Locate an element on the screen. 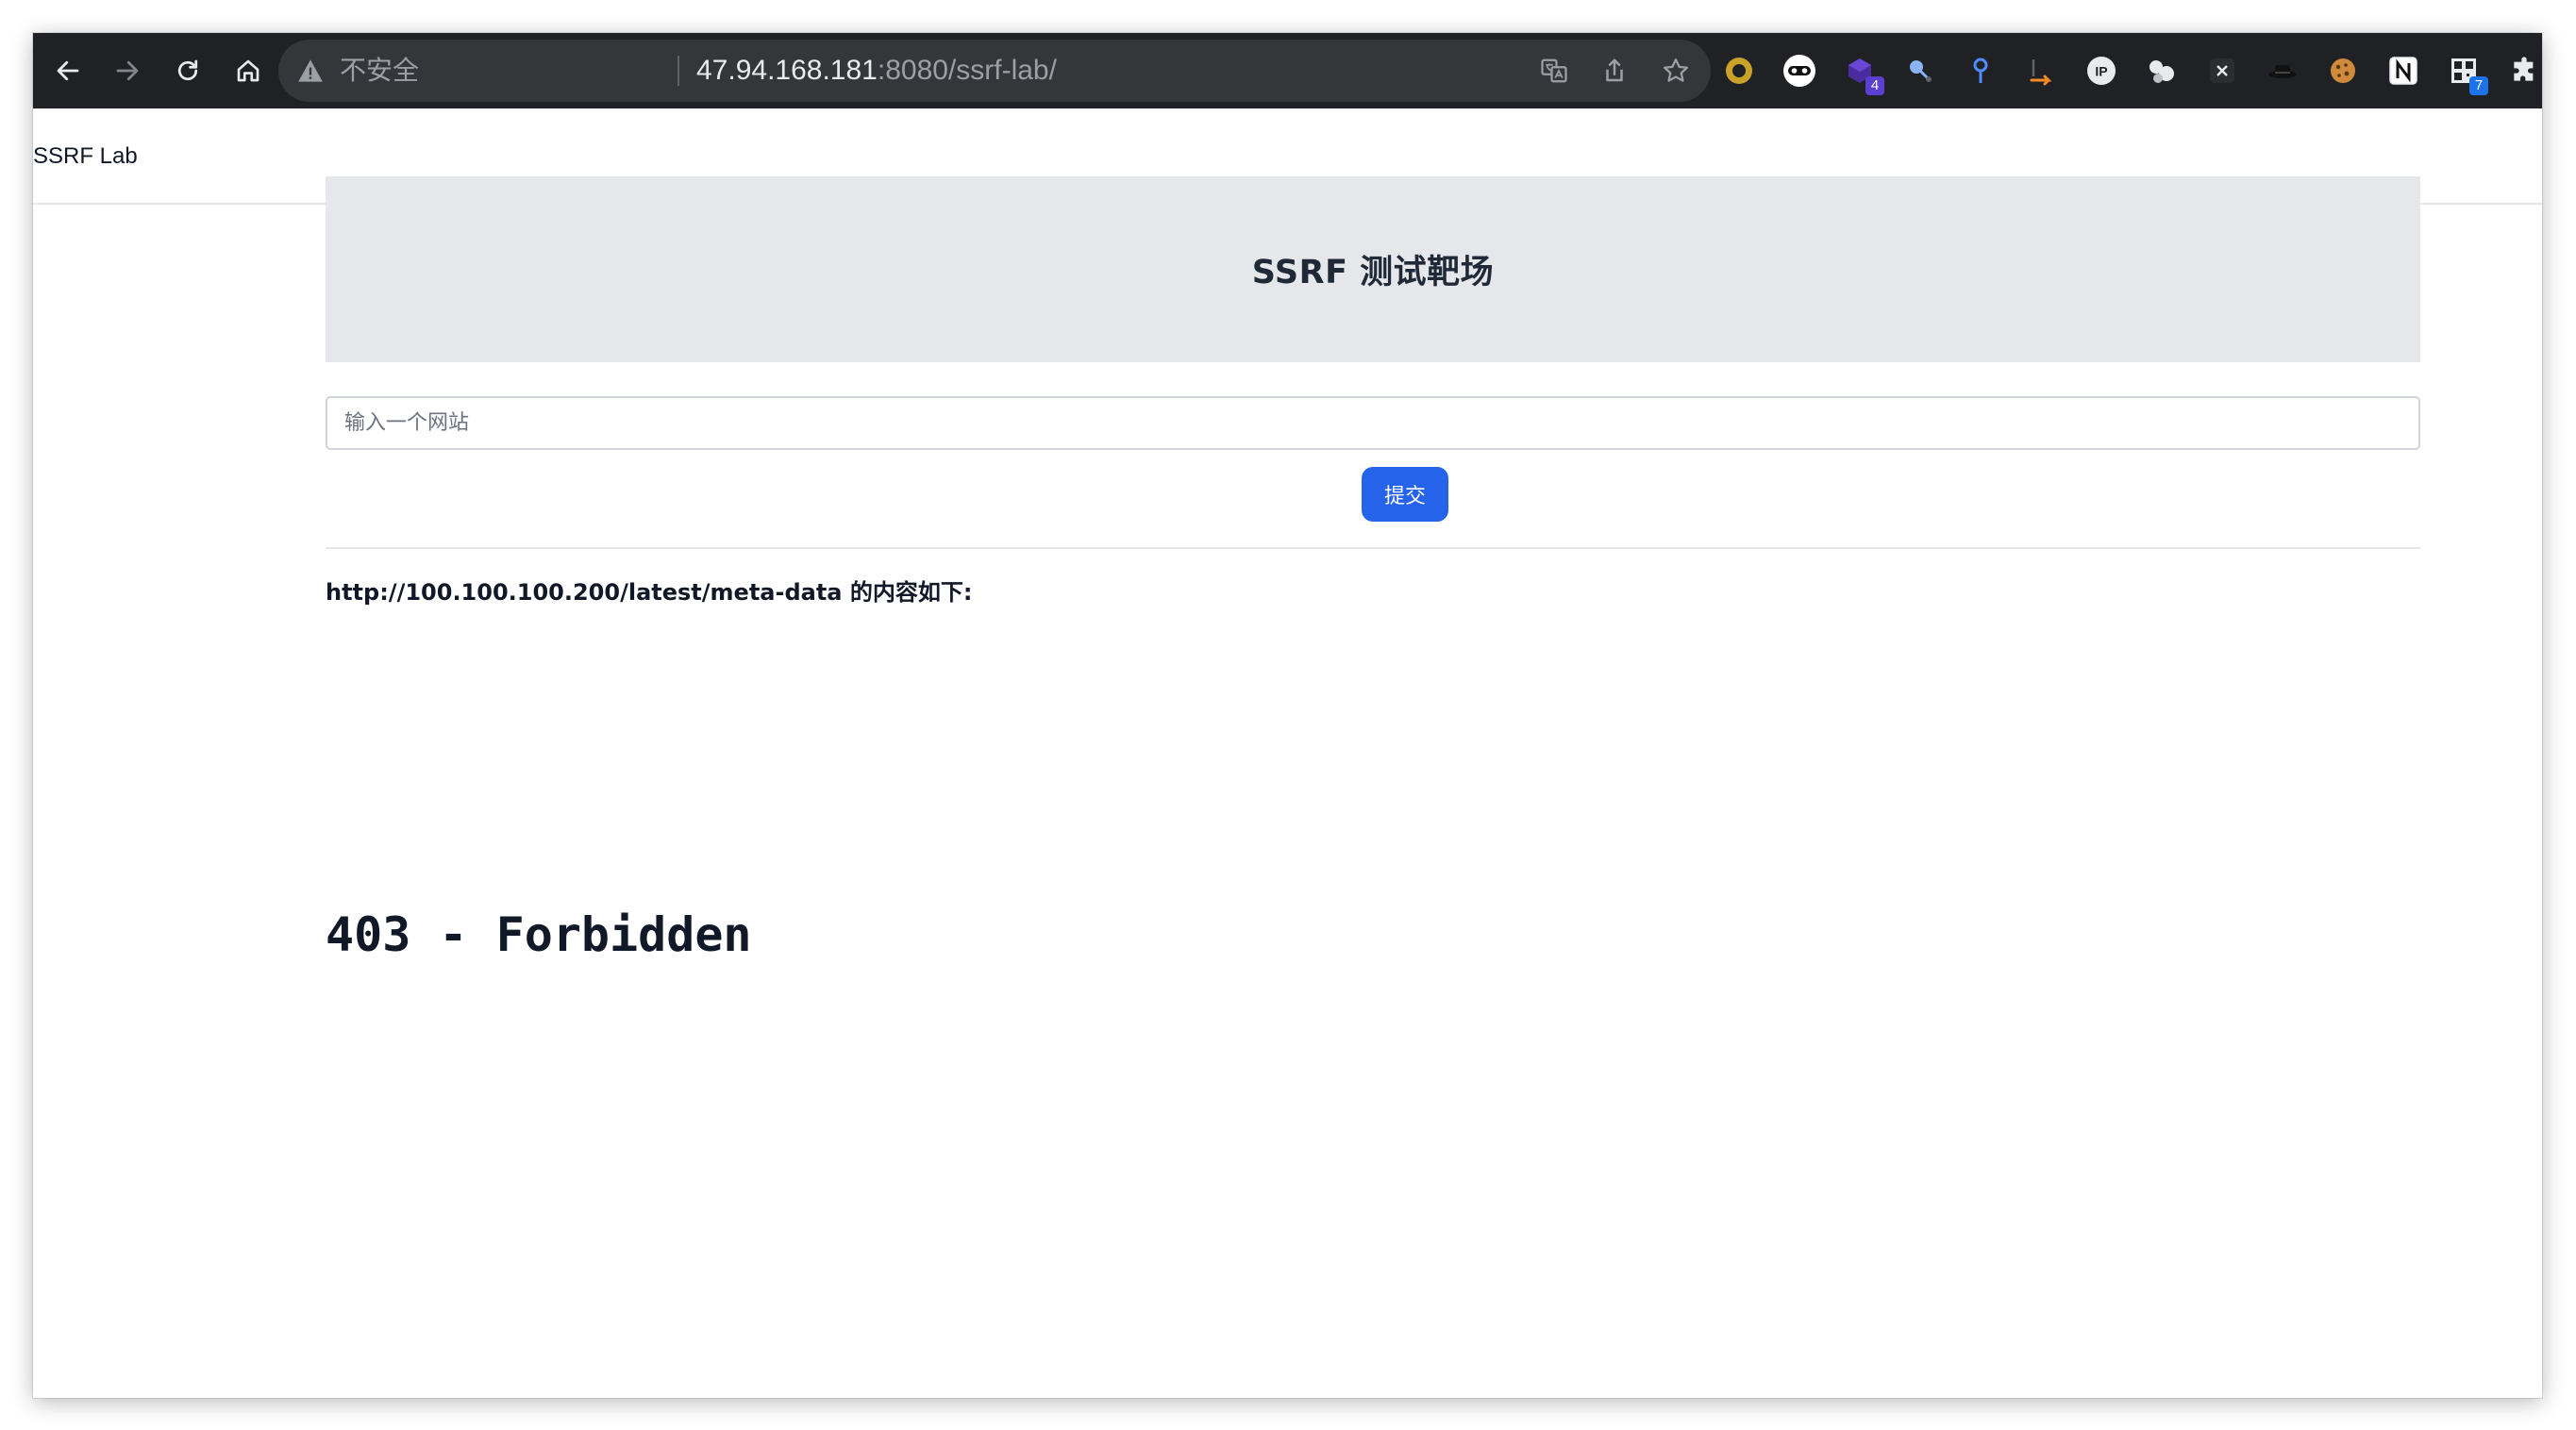 The width and height of the screenshot is (2576, 1430). url-host: 47.94.168.181 is located at coordinates (787, 70).